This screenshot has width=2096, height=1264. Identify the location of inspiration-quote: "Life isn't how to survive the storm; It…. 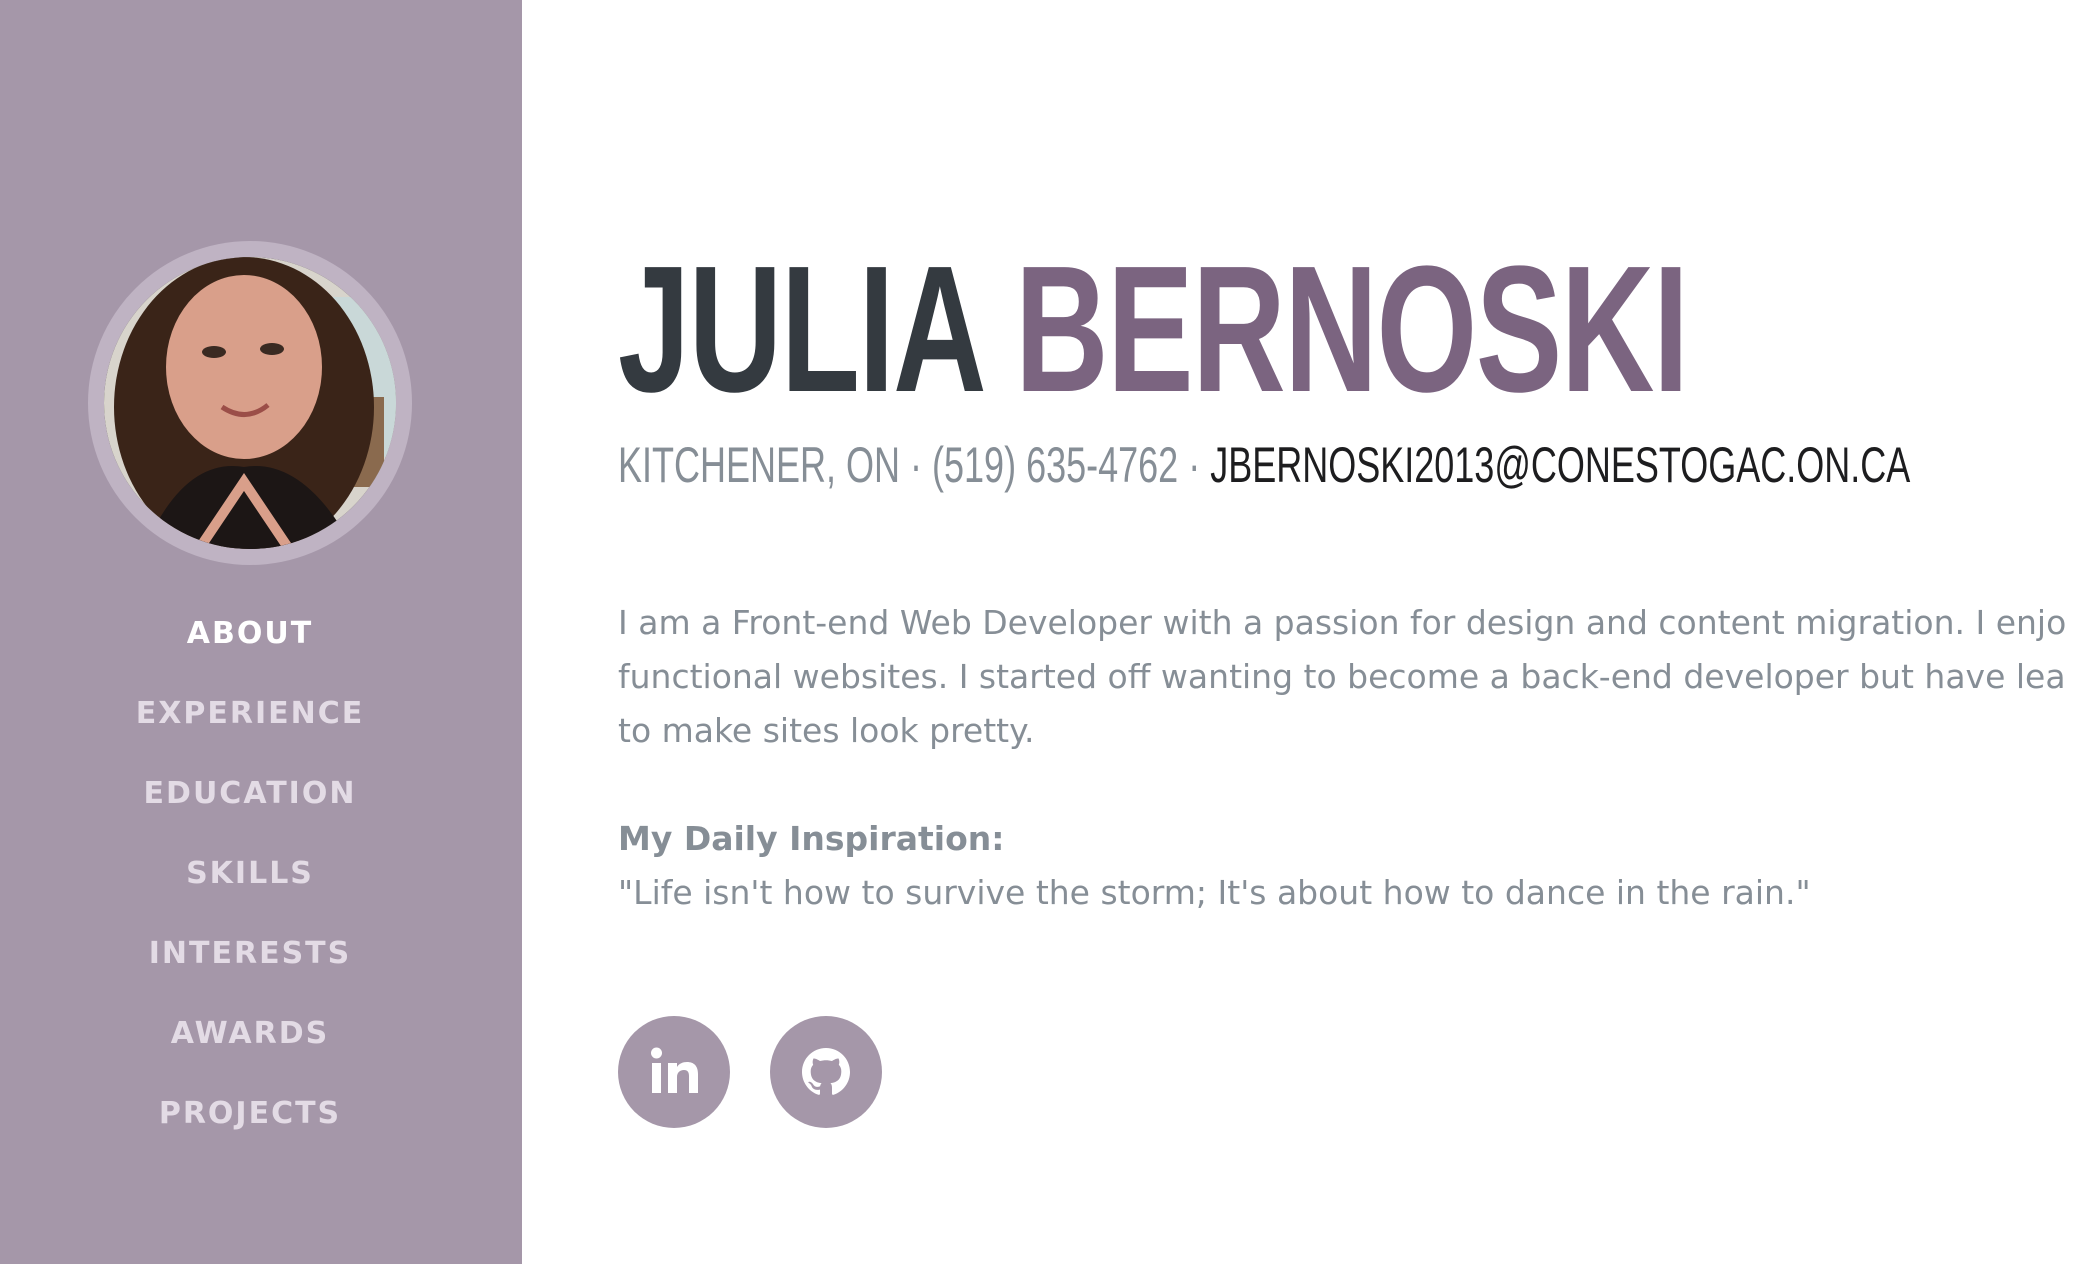
(1214, 892).